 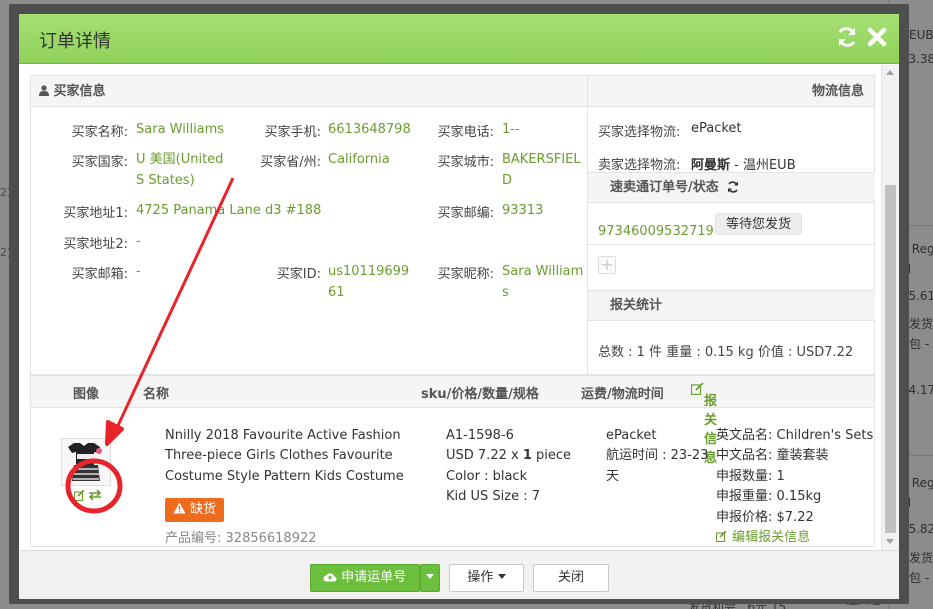 I want to click on buyer-email-label: 买家邮箱:, so click(x=99, y=274).